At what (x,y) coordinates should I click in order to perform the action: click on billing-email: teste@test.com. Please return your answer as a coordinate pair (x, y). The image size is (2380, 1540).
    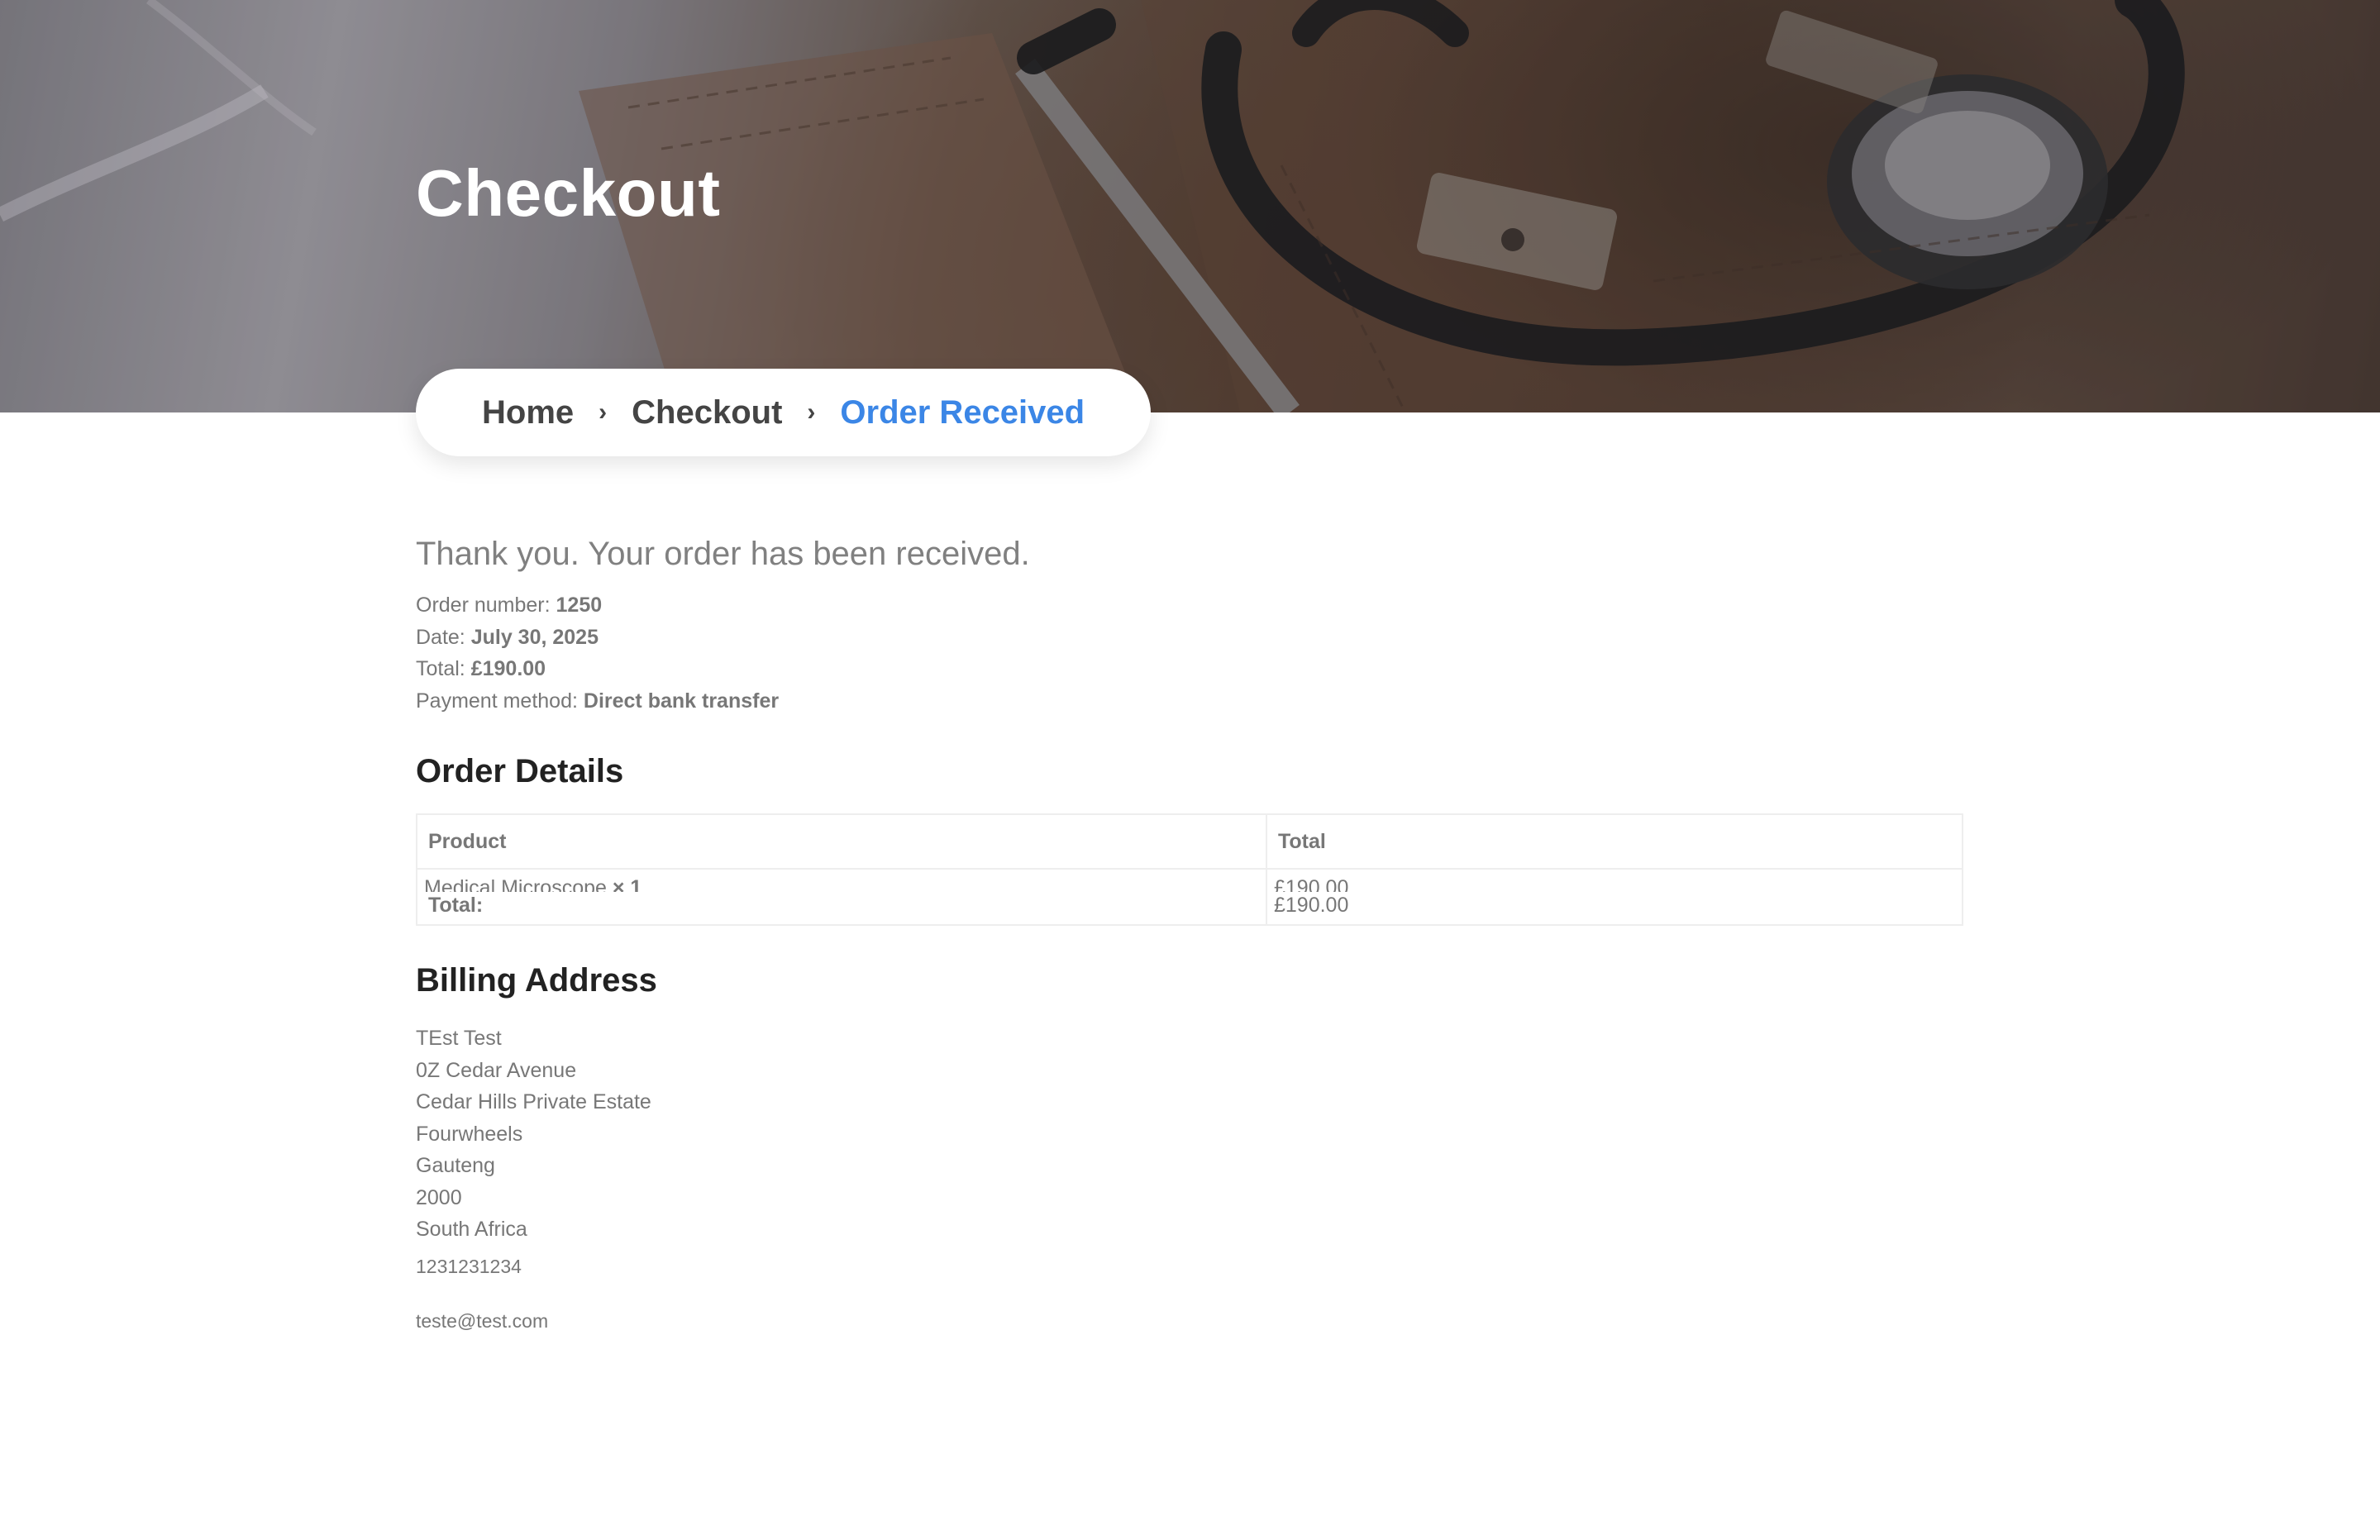
    Looking at the image, I should click on (482, 1321).